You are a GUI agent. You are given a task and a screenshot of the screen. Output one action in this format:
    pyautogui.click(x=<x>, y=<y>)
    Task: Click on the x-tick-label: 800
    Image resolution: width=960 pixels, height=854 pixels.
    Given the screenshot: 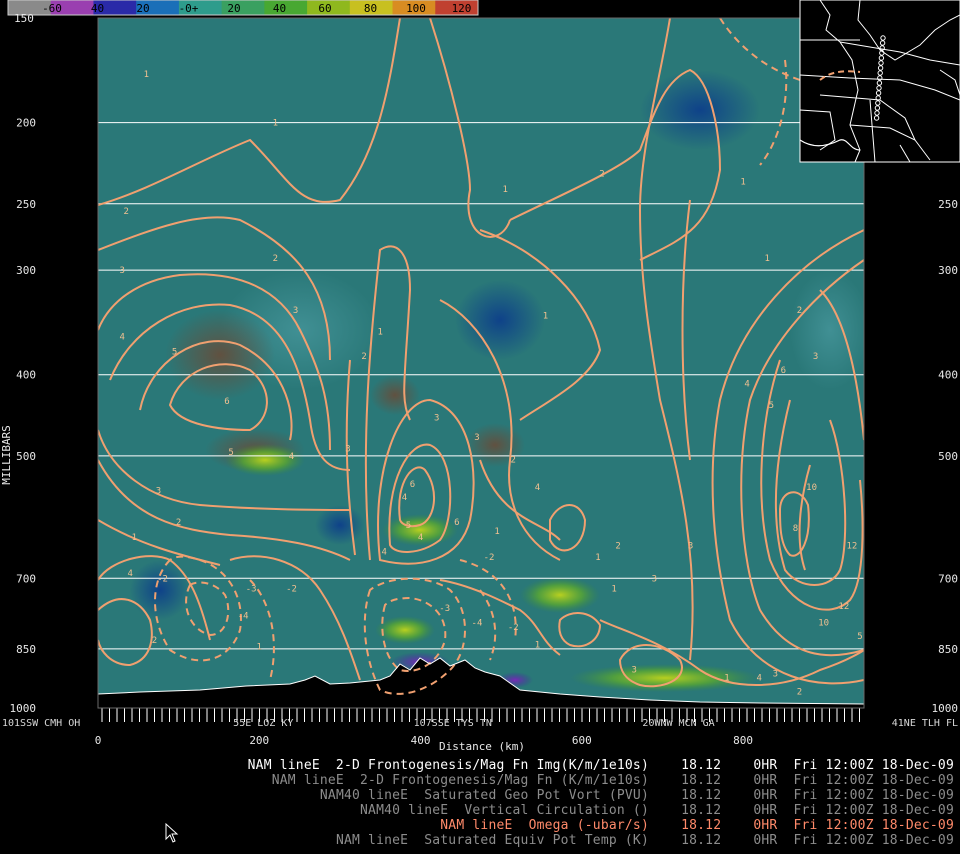 What is the action you would take?
    pyautogui.click(x=743, y=740)
    